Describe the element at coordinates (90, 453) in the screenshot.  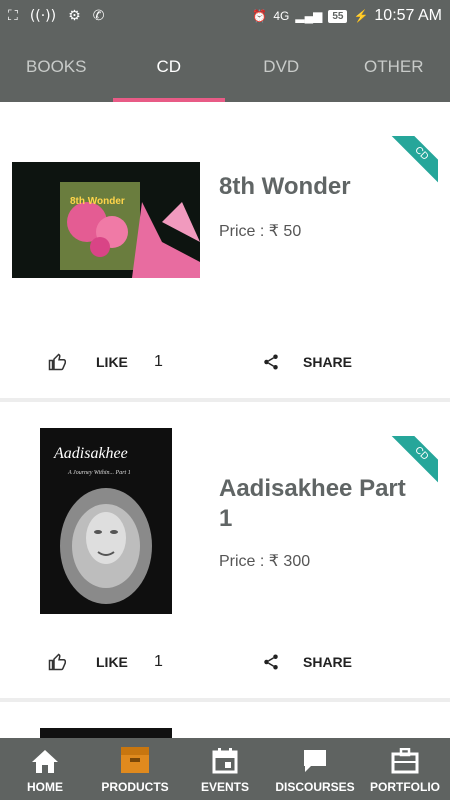
I see `svg-text: Aadisakhee` at that location.